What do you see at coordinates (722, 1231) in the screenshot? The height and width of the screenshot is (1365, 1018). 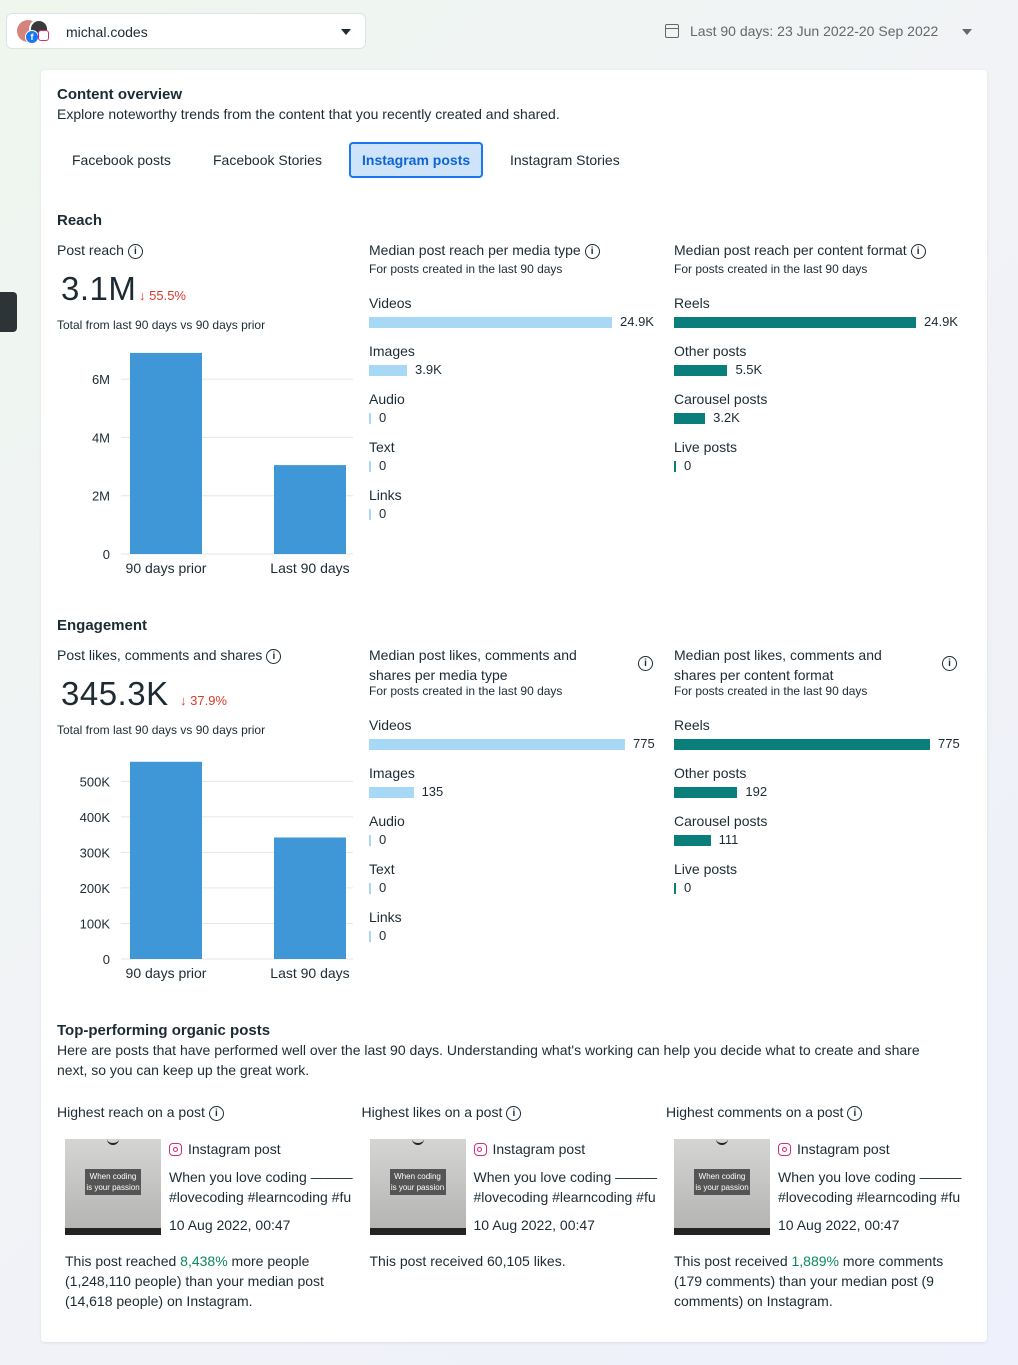 I see `thumbnail-bar` at bounding box center [722, 1231].